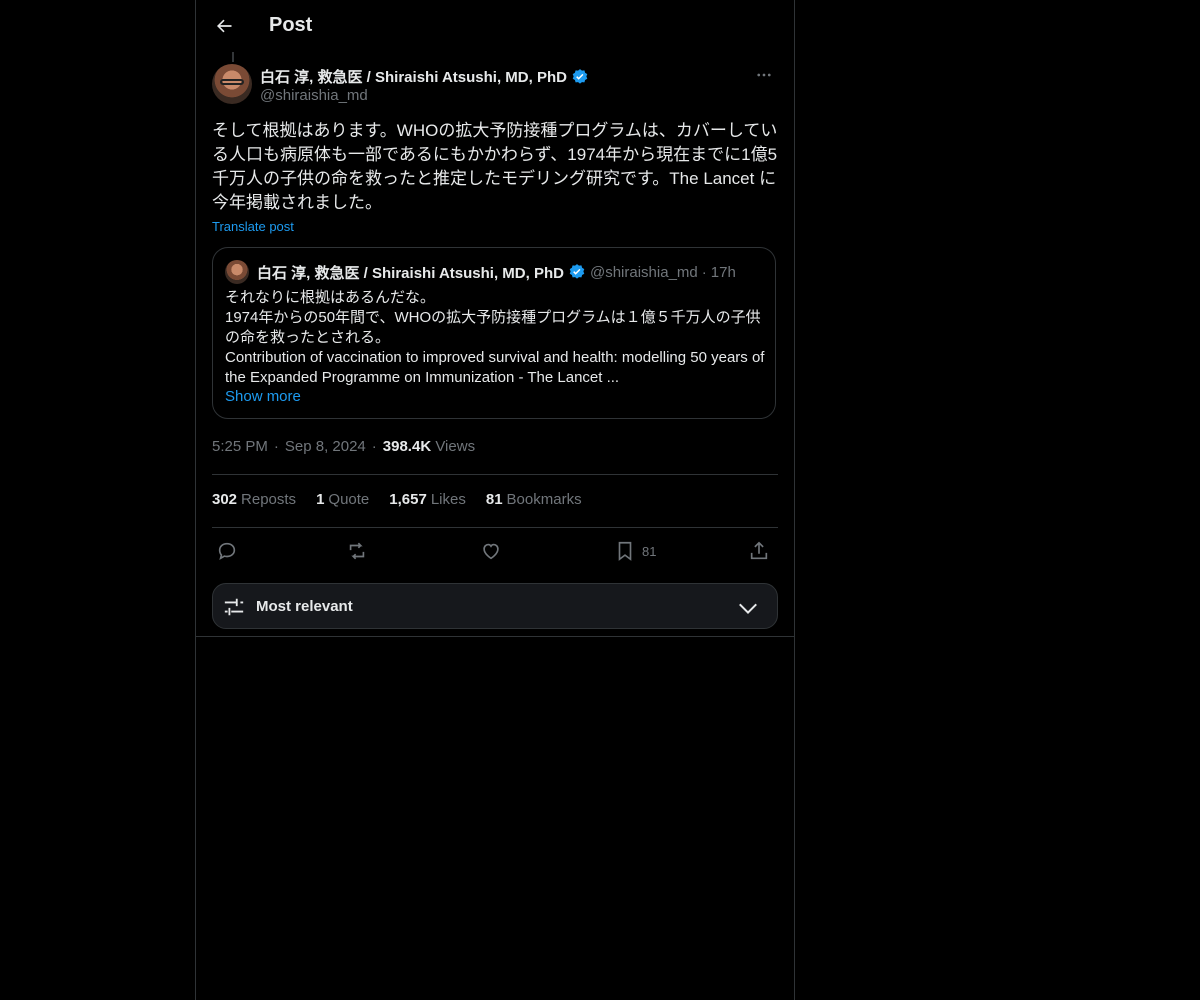 The width and height of the screenshot is (1200, 1000). Describe the element at coordinates (240, 446) in the screenshot. I see `post-time: 5:25 PM` at that location.